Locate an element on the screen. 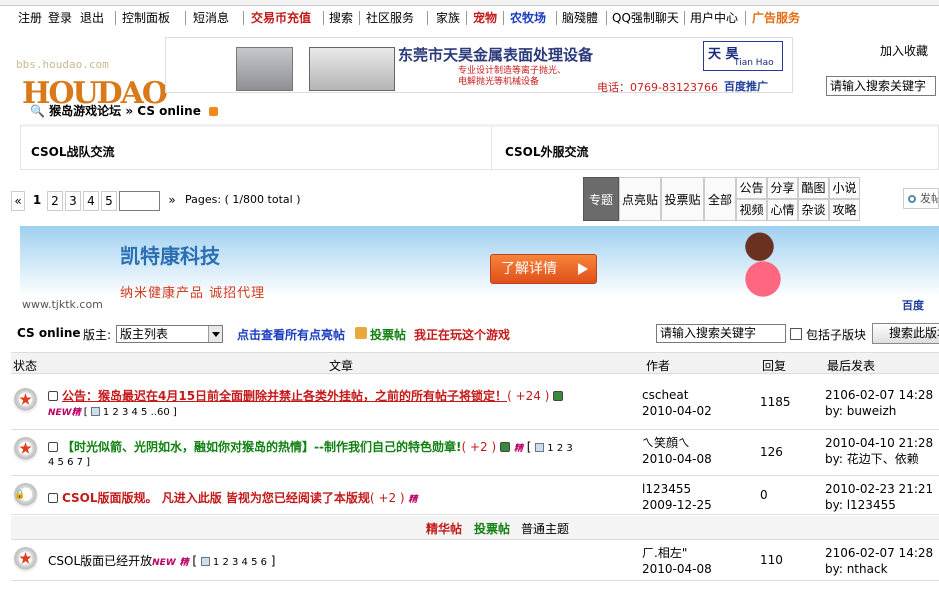 Image resolution: width=939 pixels, height=591 pixels. nav-search: 搜索 is located at coordinates (341, 18).